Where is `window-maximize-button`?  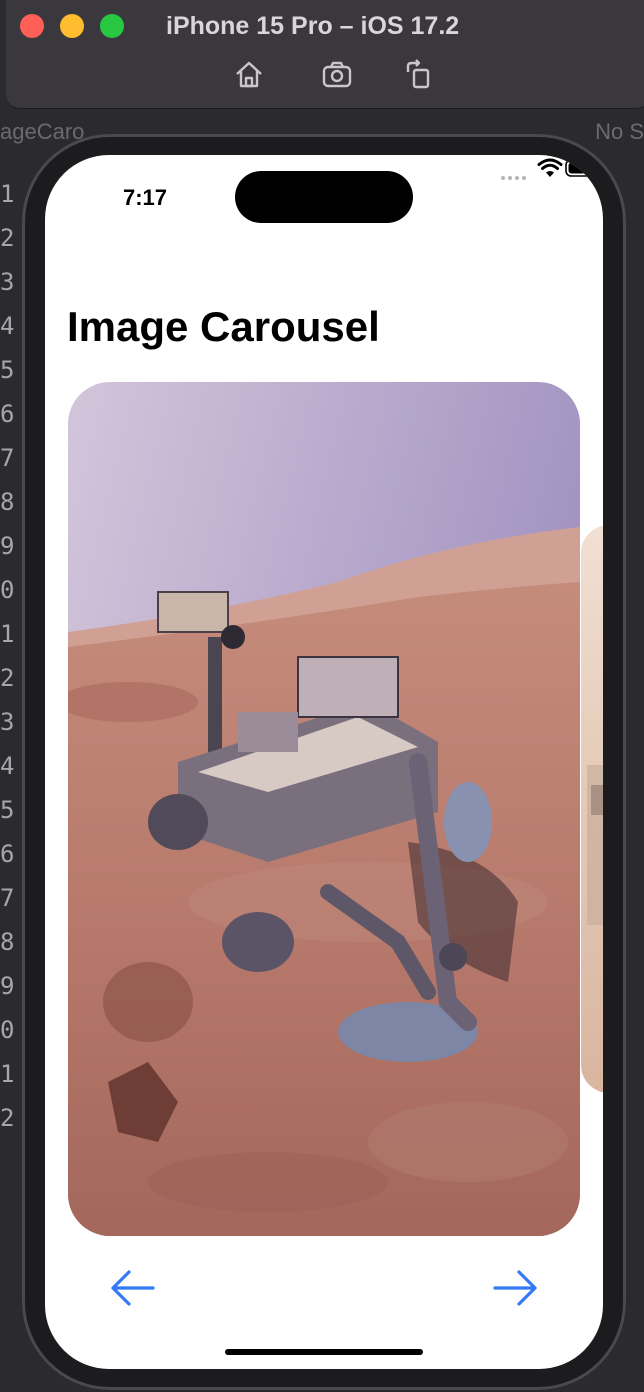 window-maximize-button is located at coordinates (112, 26).